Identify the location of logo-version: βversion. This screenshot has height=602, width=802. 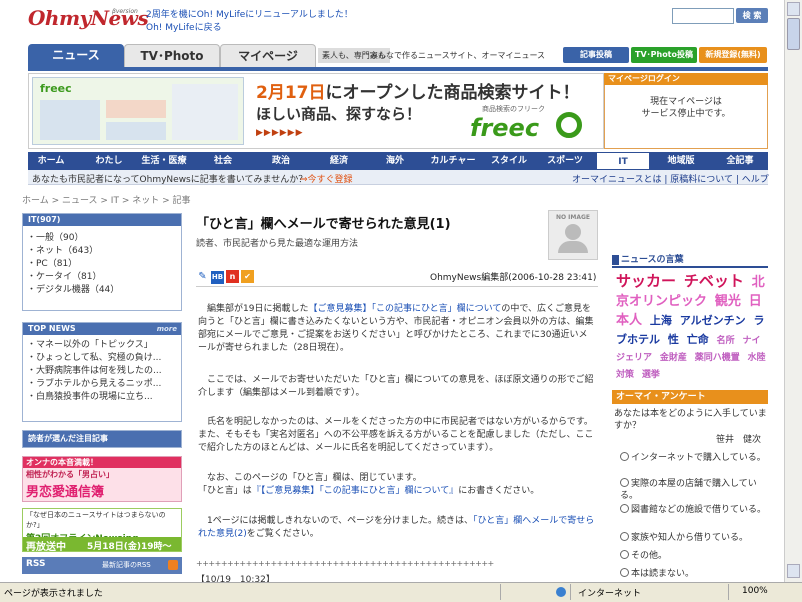
(125, 11).